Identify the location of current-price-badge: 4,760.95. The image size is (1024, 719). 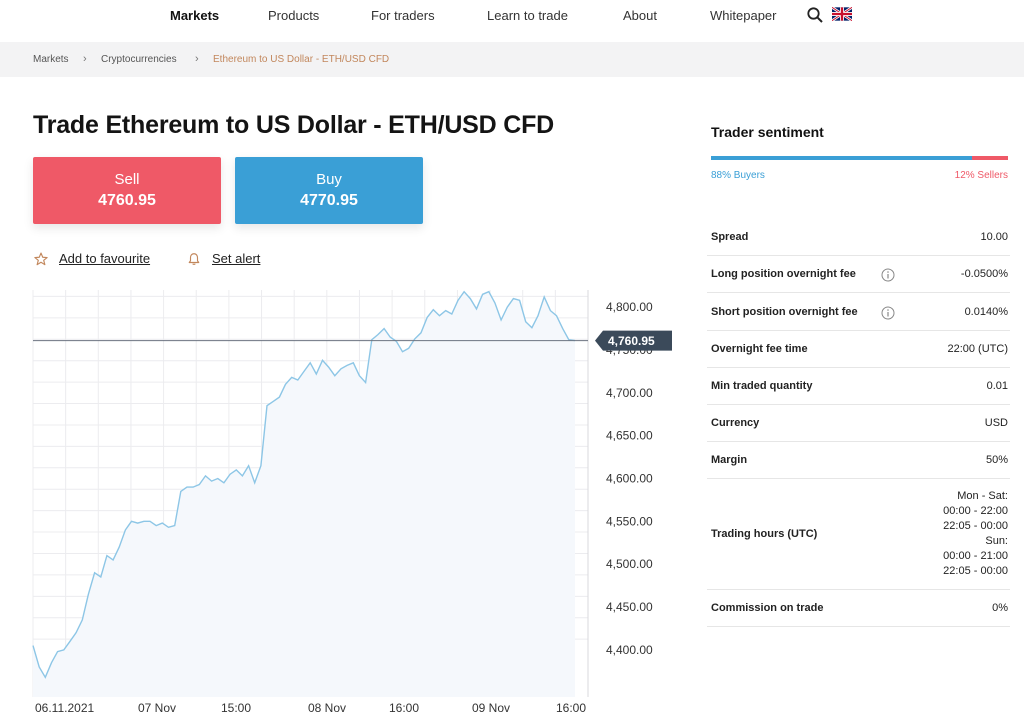
(633, 340).